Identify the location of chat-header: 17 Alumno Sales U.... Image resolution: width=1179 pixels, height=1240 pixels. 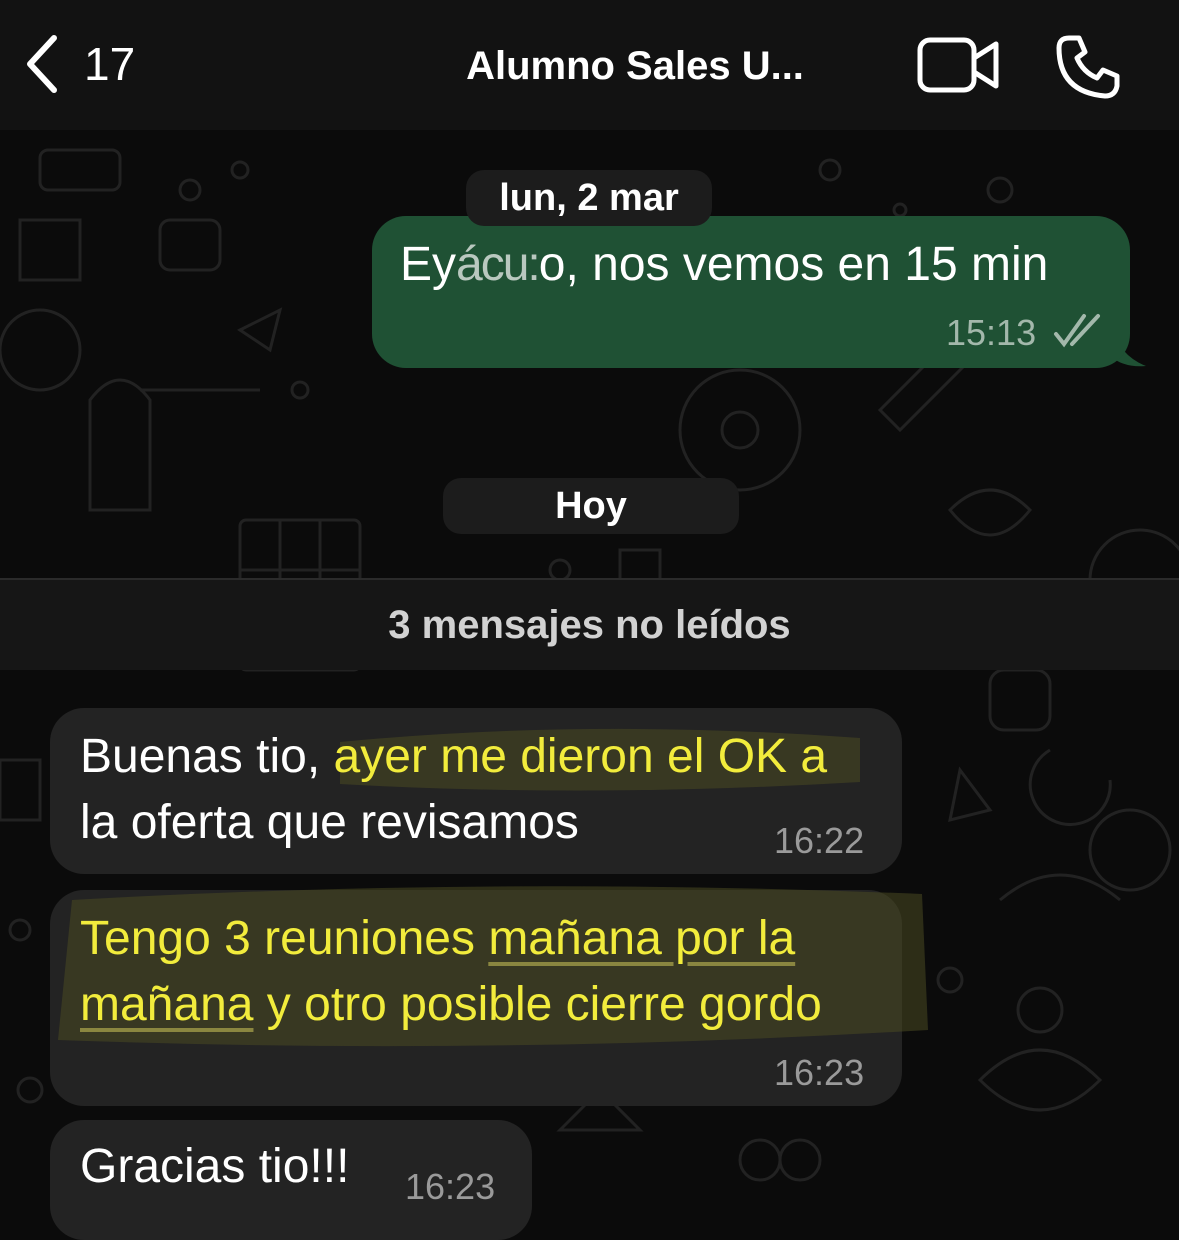
(589, 65).